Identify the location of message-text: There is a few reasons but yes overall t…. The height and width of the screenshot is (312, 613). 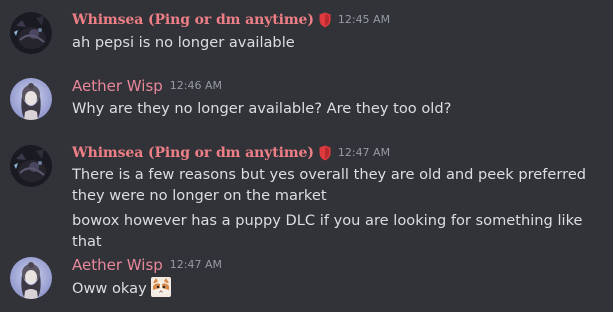
(329, 185).